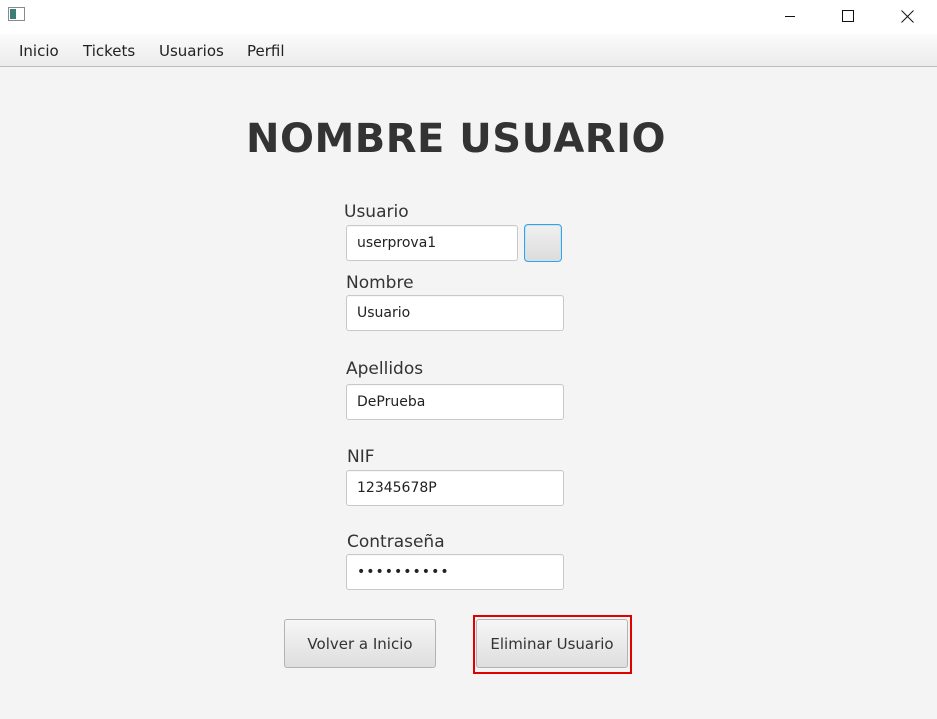 Image resolution: width=937 pixels, height=719 pixels. I want to click on minimize-button, so click(790, 16).